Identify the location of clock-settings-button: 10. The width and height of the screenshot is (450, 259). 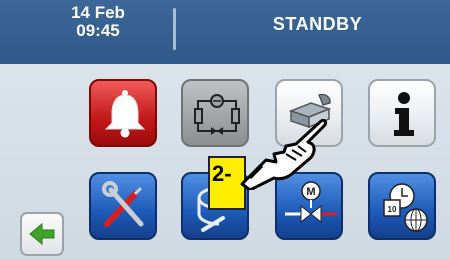
(402, 206).